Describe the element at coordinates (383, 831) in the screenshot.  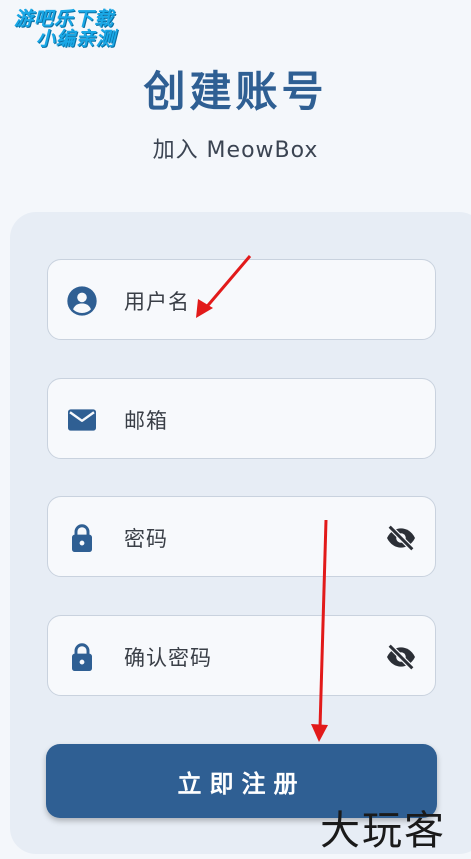
I see `watermark-bottom: 大玩客` at that location.